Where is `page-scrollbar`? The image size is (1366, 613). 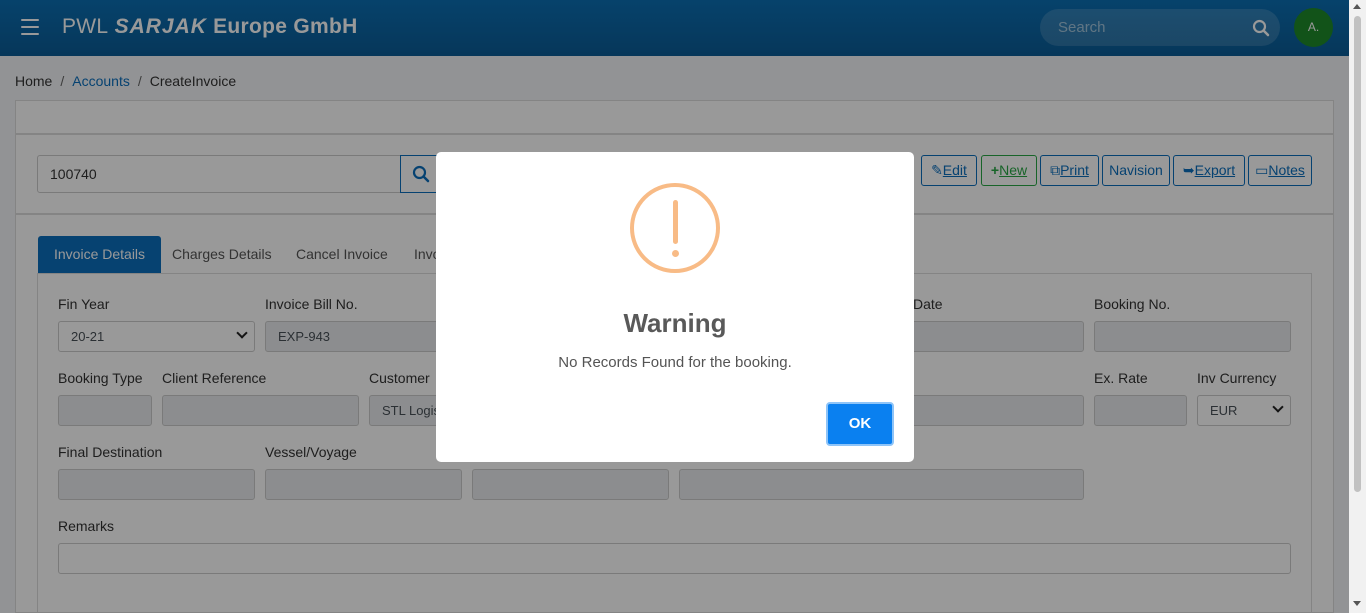 page-scrollbar is located at coordinates (1357, 306).